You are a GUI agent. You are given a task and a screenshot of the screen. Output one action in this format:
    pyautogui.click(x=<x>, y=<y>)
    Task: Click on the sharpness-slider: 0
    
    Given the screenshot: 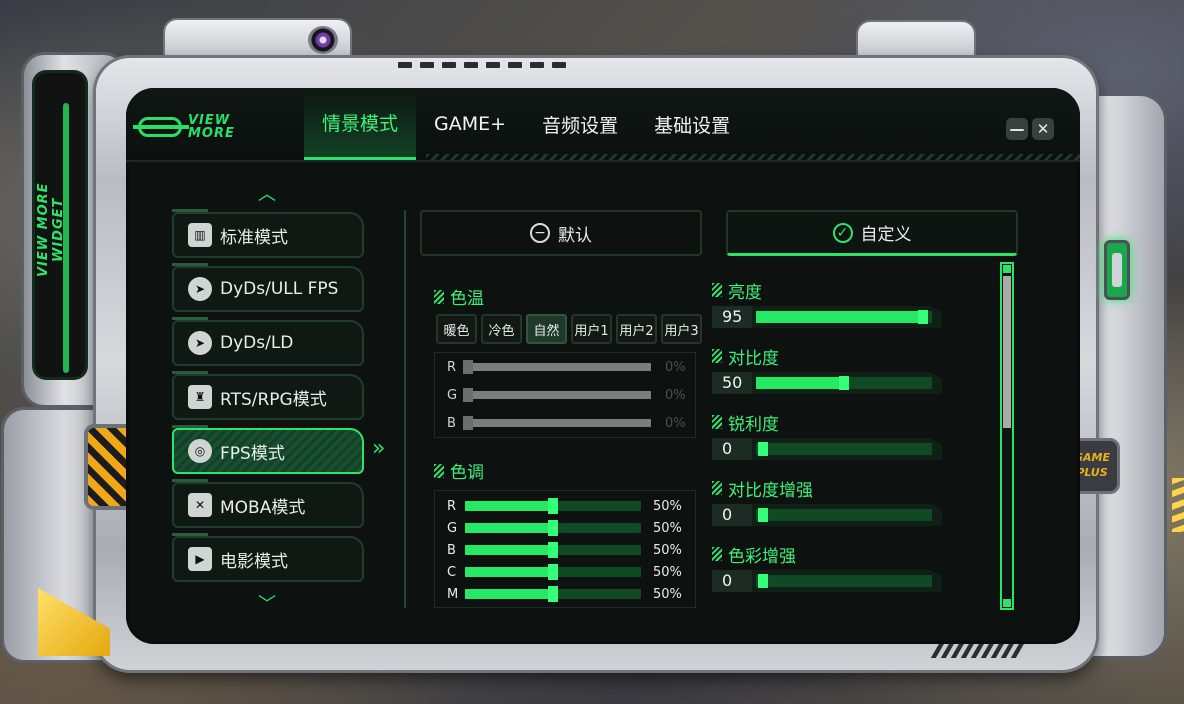 What is the action you would take?
    pyautogui.click(x=827, y=449)
    